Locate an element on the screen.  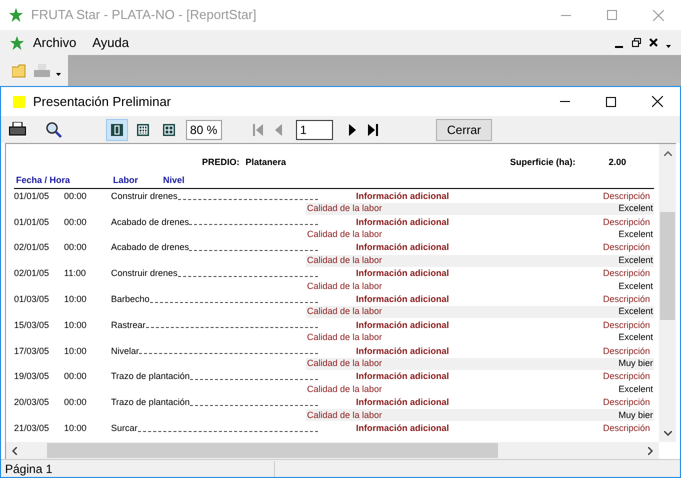
page-field: 1 is located at coordinates (314, 130).